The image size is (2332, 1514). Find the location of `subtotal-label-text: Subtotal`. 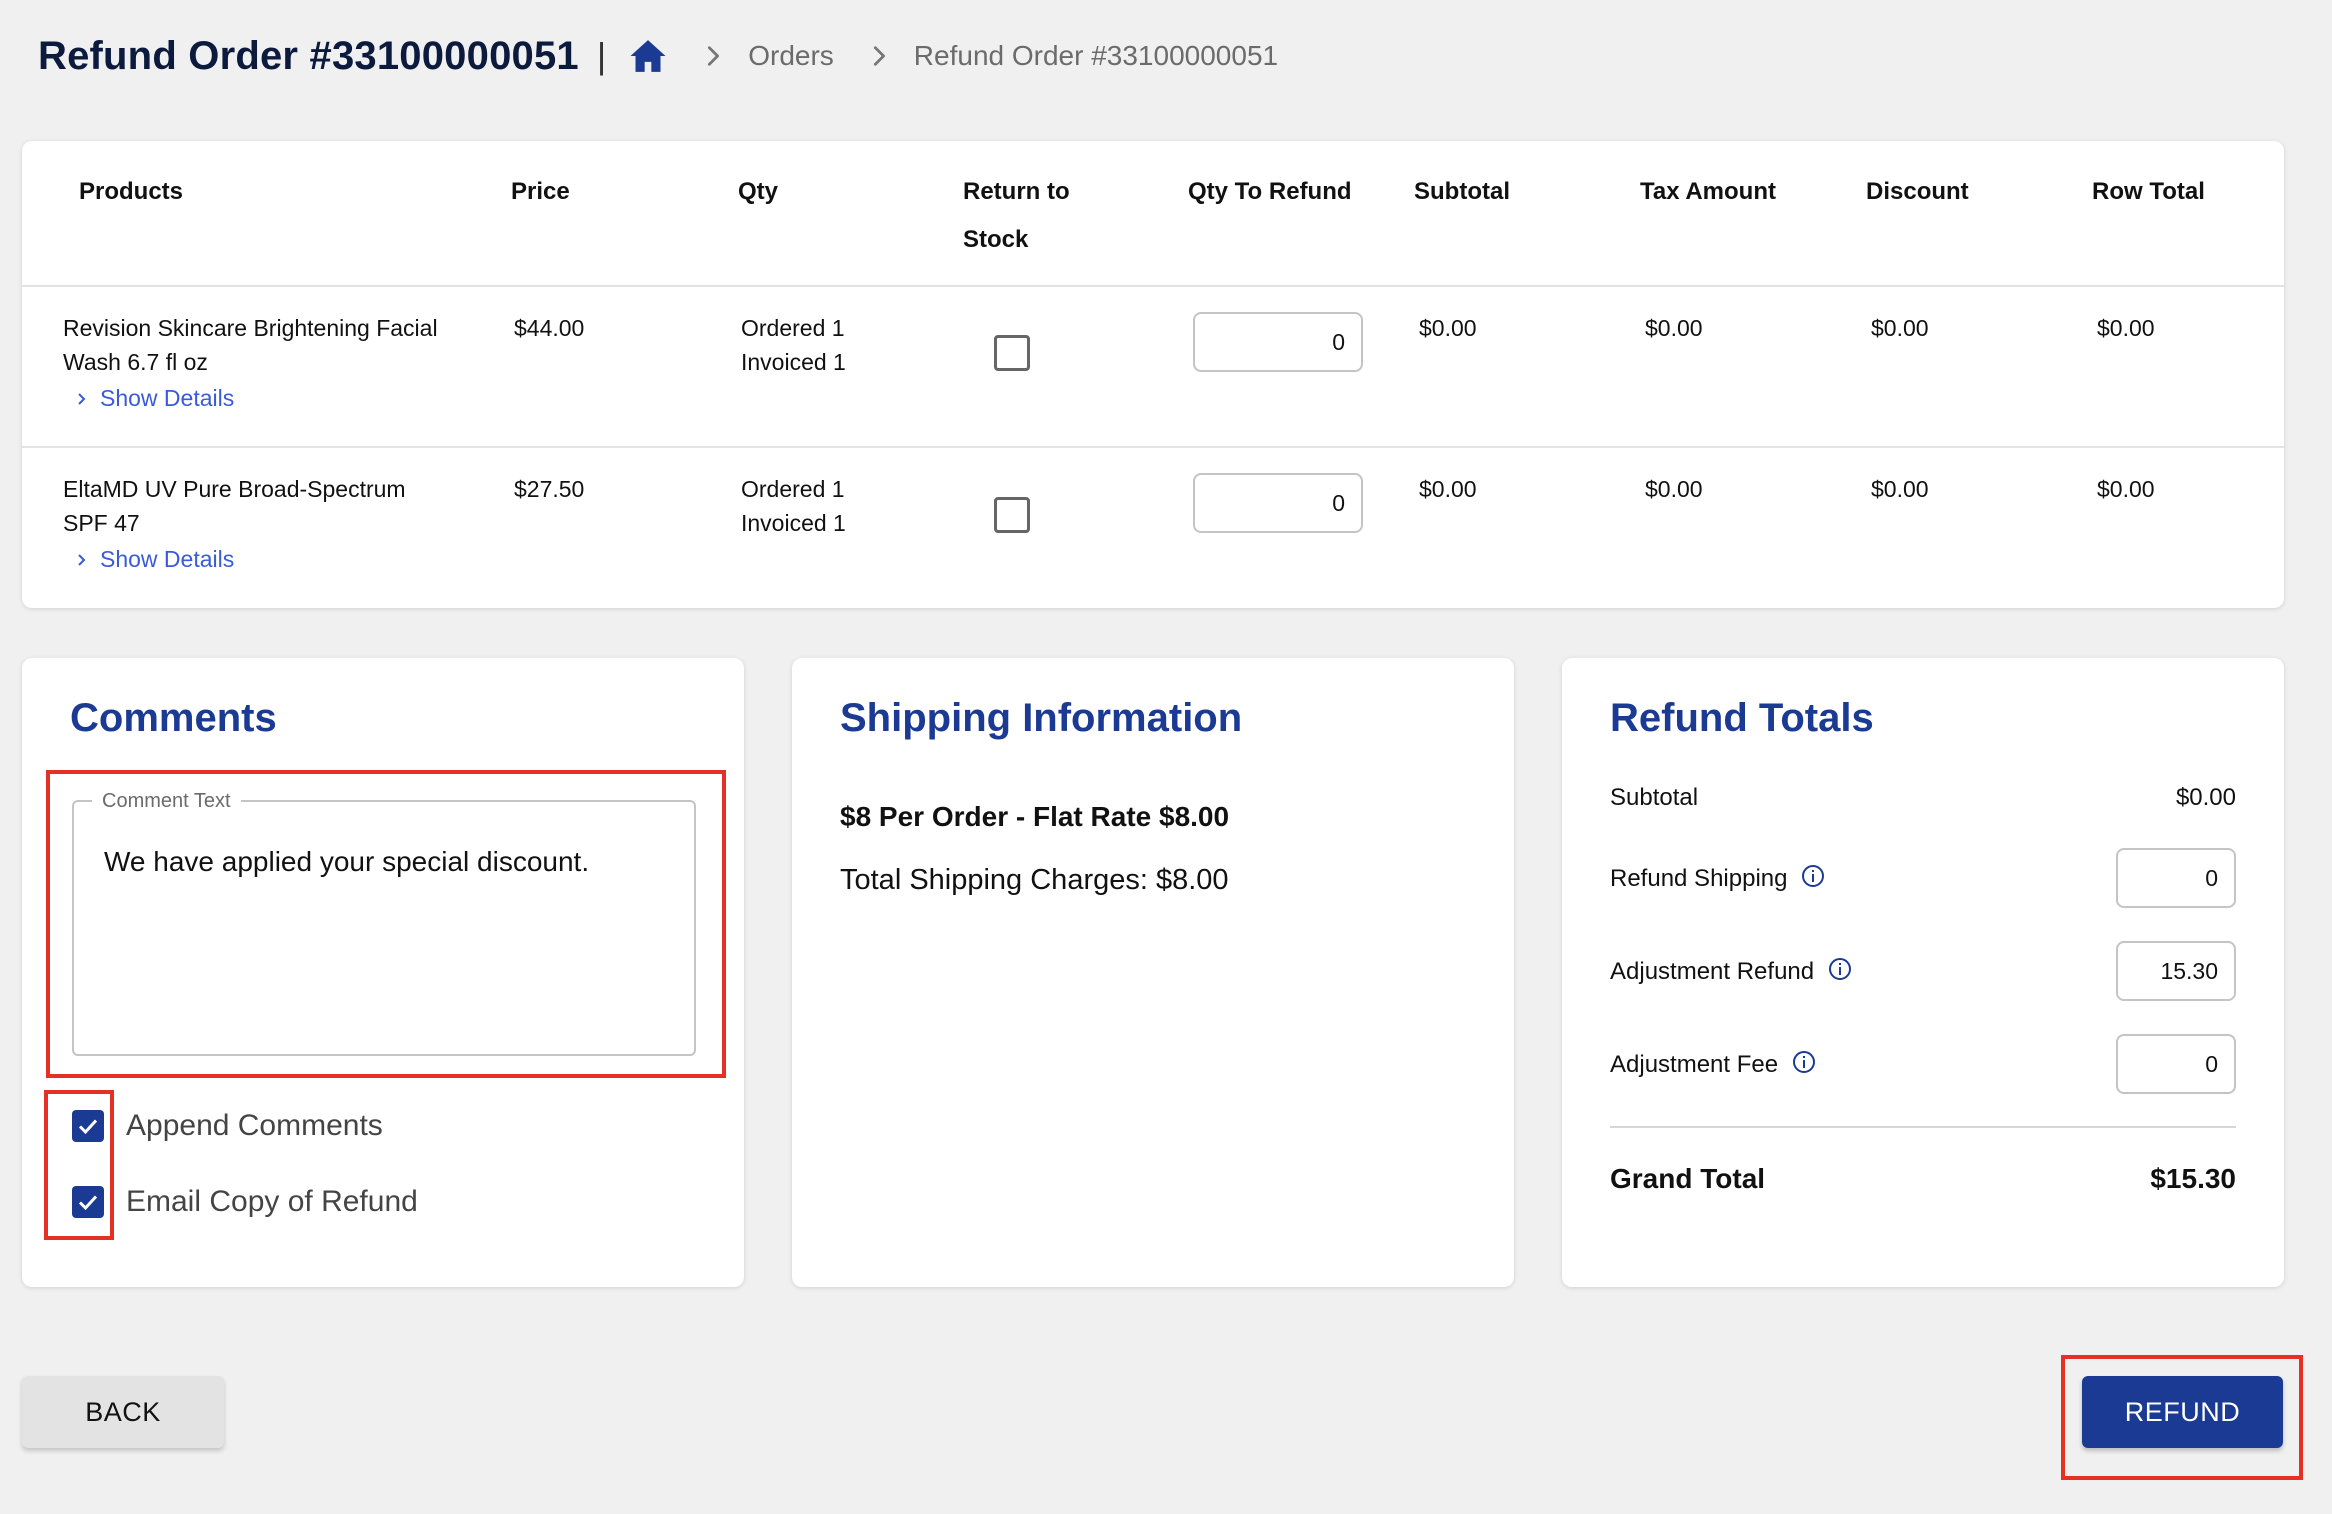

subtotal-label-text: Subtotal is located at coordinates (1654, 797).